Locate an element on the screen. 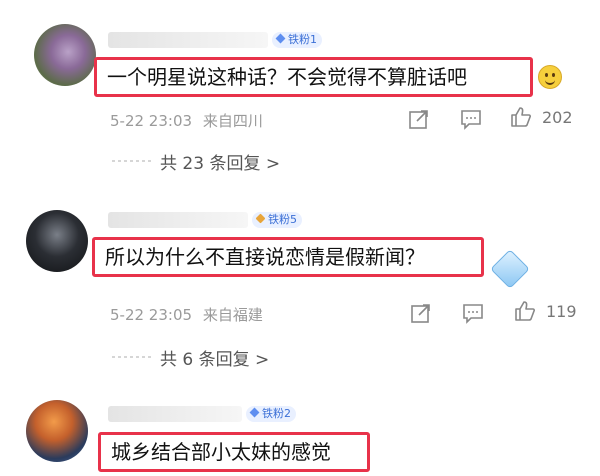  fan-level-badge: 铁粉2 is located at coordinates (271, 414).